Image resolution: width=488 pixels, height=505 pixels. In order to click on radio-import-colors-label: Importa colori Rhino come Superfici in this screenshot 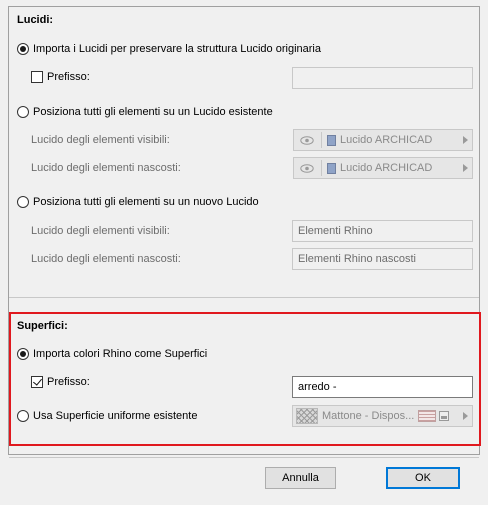, I will do `click(120, 354)`.